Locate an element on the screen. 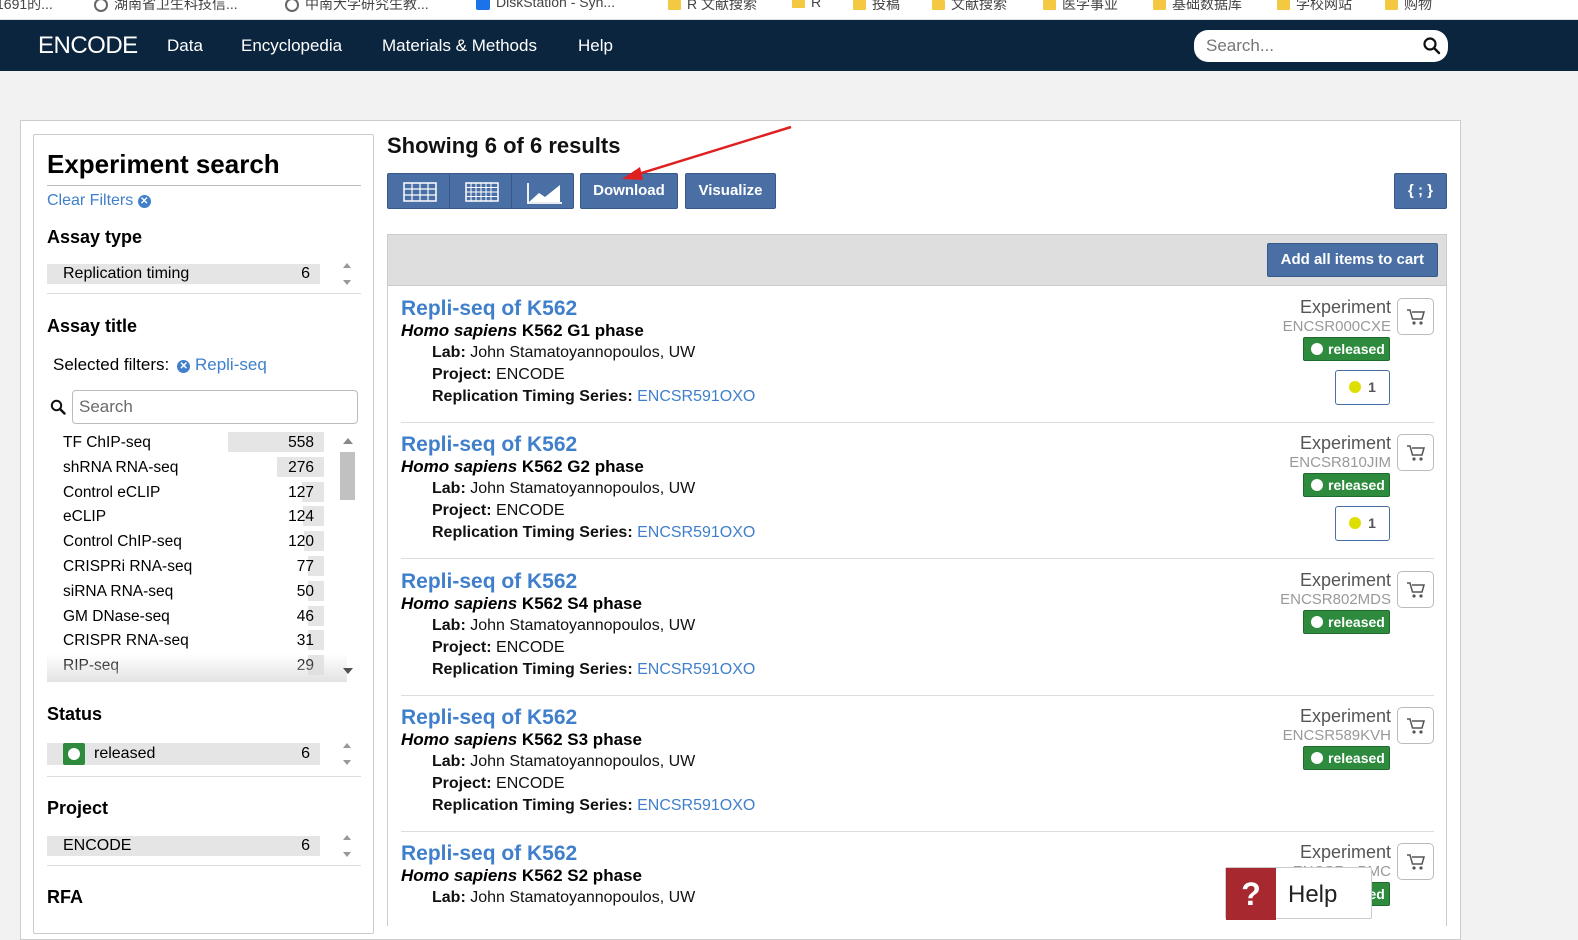 Image resolution: width=1578 pixels, height=940 pixels. facet-term-row: CRISPR RNA-seq 31 is located at coordinates (185, 640).